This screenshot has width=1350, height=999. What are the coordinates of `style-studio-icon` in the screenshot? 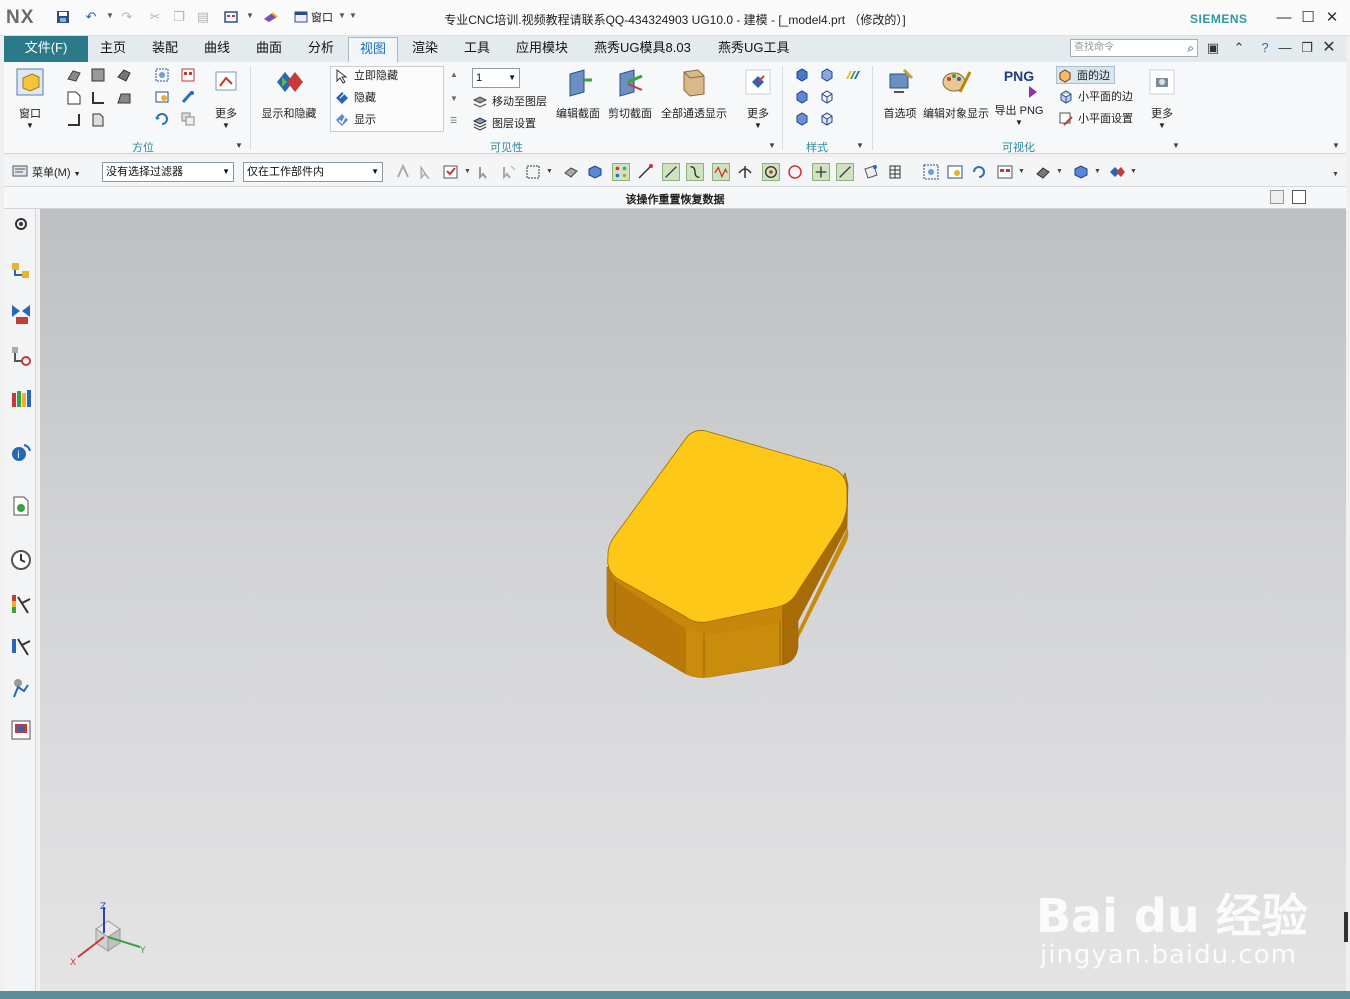 It's located at (802, 119).